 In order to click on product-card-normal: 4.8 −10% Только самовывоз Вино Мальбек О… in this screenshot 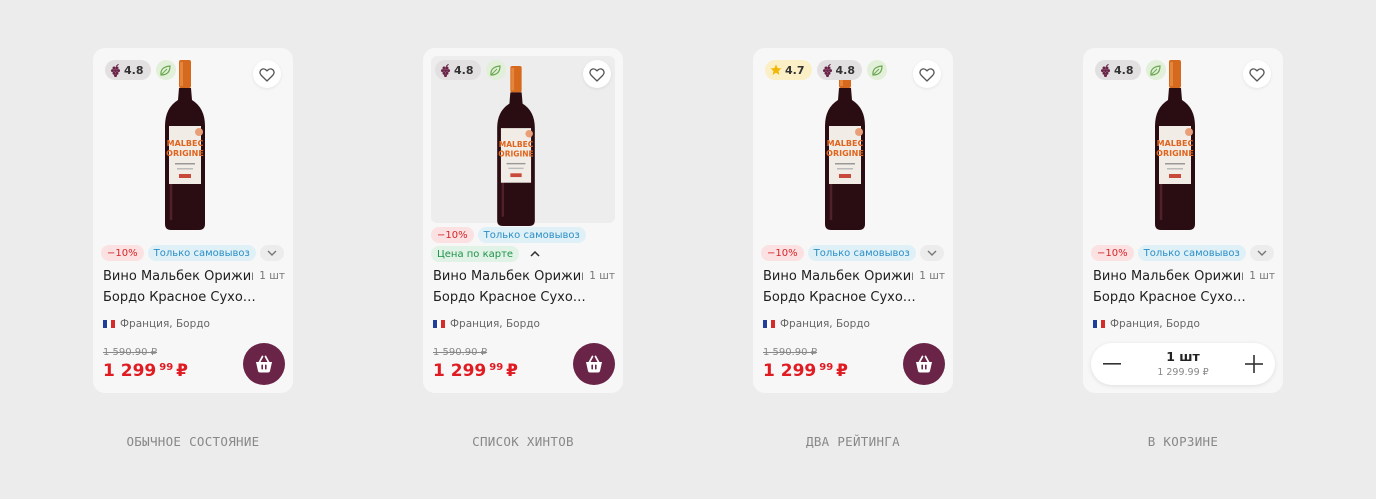, I will do `click(193, 220)`.